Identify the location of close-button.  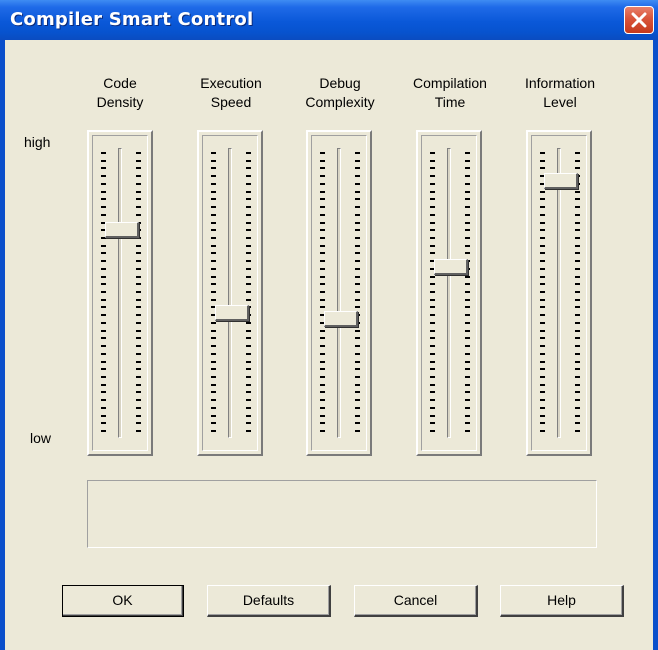
(639, 20).